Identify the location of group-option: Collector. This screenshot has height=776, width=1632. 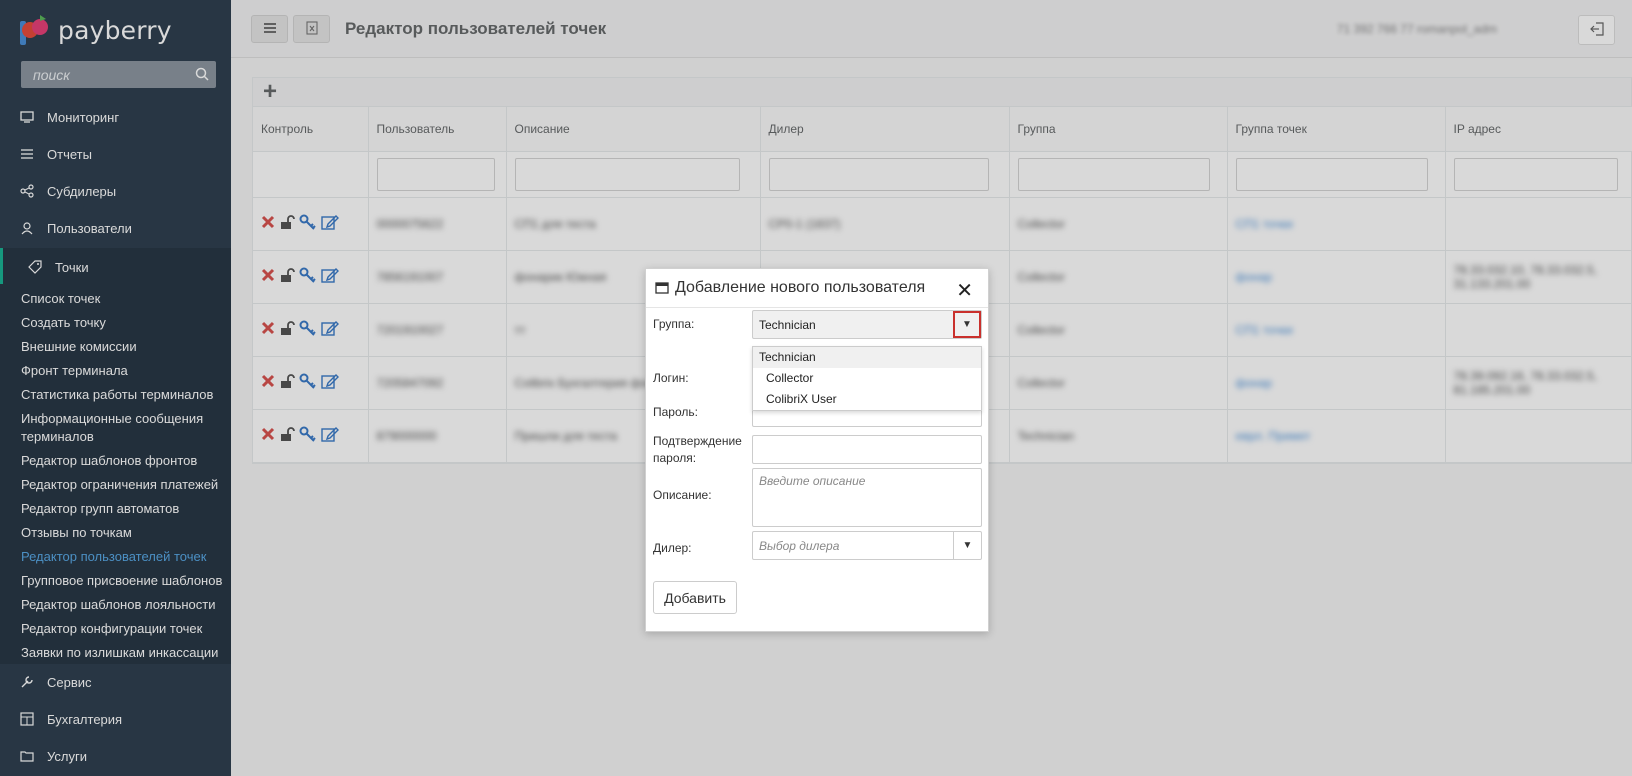
(867, 378).